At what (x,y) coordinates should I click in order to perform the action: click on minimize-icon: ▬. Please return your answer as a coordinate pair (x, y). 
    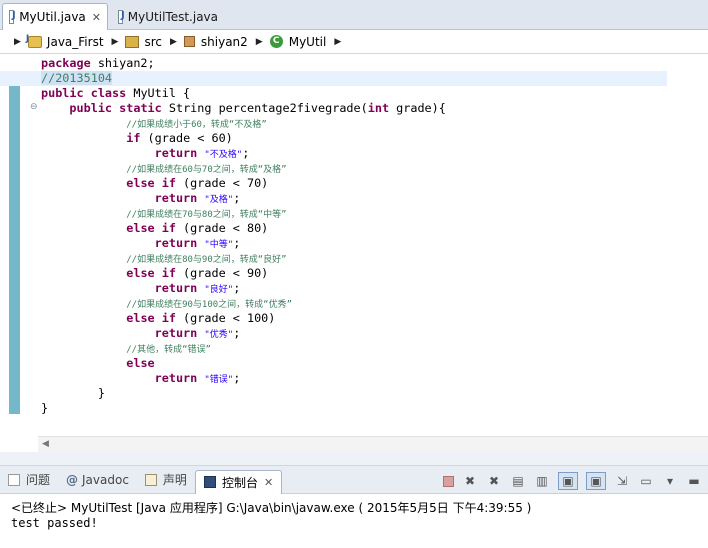
    Looking at the image, I should click on (694, 481).